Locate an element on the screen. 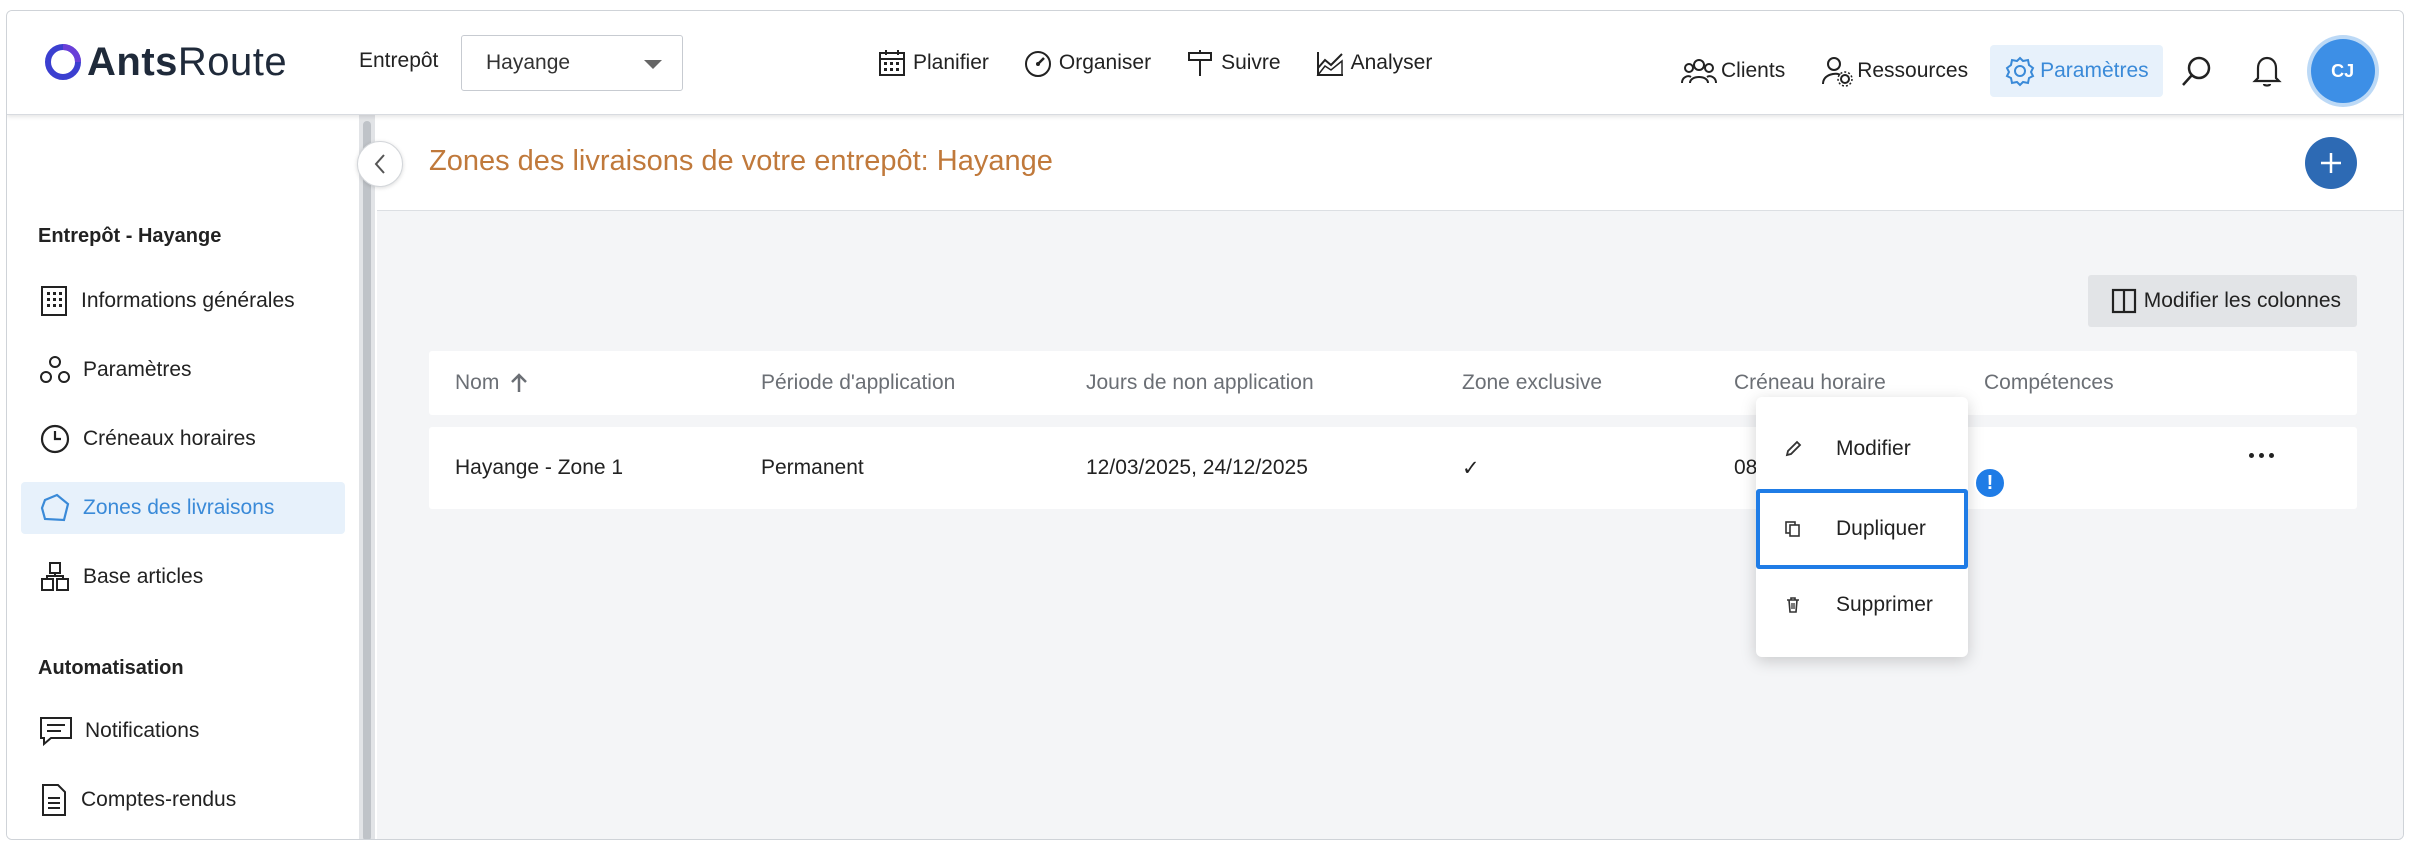  nav-analyser: Analyser is located at coordinates (1374, 63).